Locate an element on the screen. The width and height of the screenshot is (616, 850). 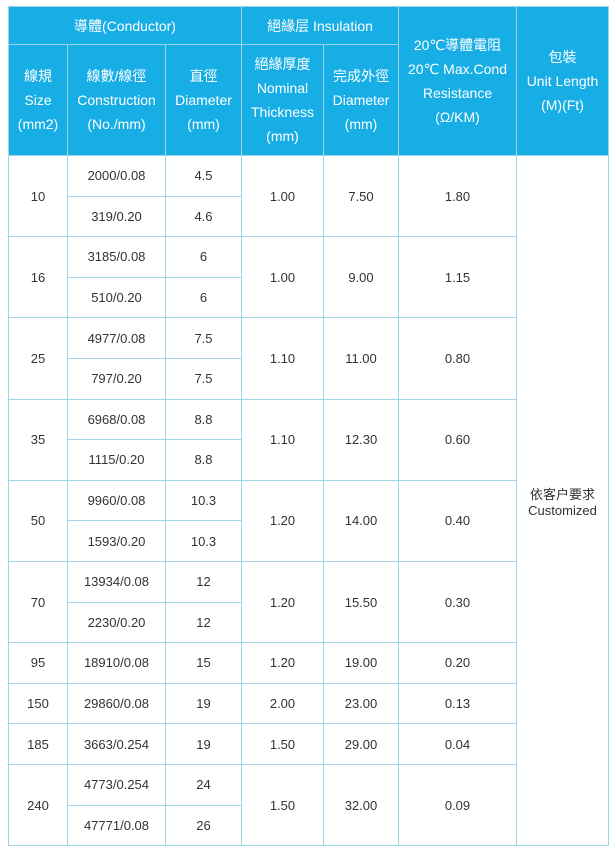
thickness-header: 絕緣厚度 Nominal Thickness (mm) is located at coordinates (282, 100).